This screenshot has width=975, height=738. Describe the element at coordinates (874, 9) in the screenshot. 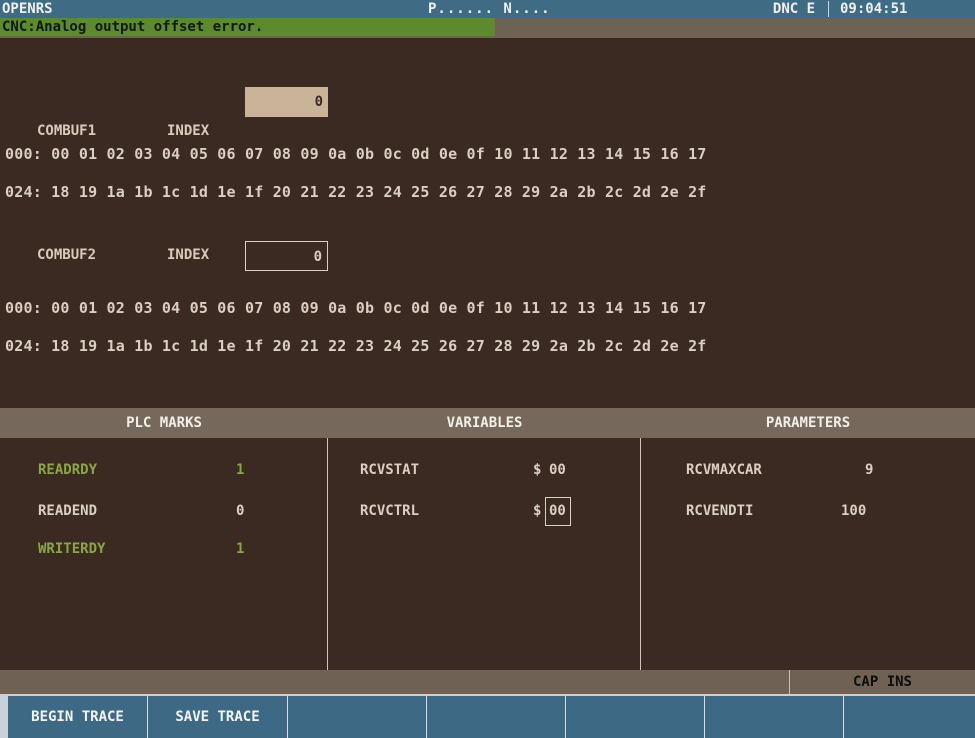

I see `clock: 09:04:51` at that location.